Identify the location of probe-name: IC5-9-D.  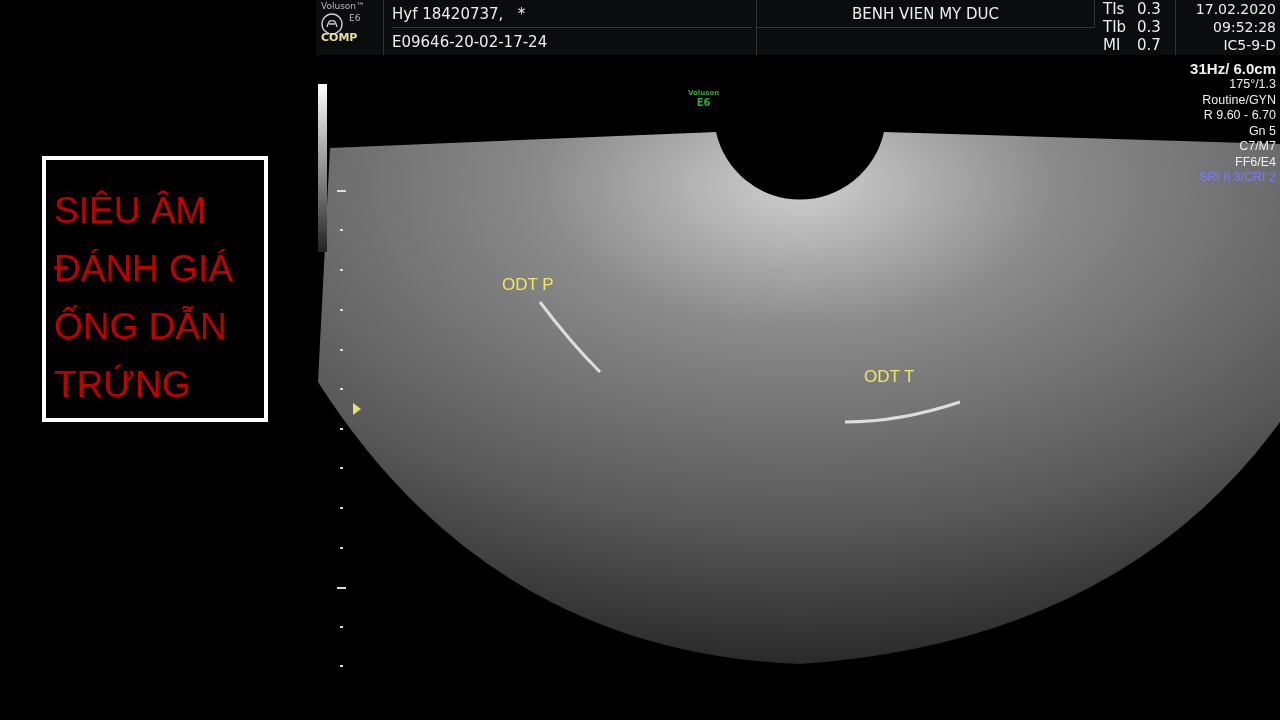
(1249, 45).